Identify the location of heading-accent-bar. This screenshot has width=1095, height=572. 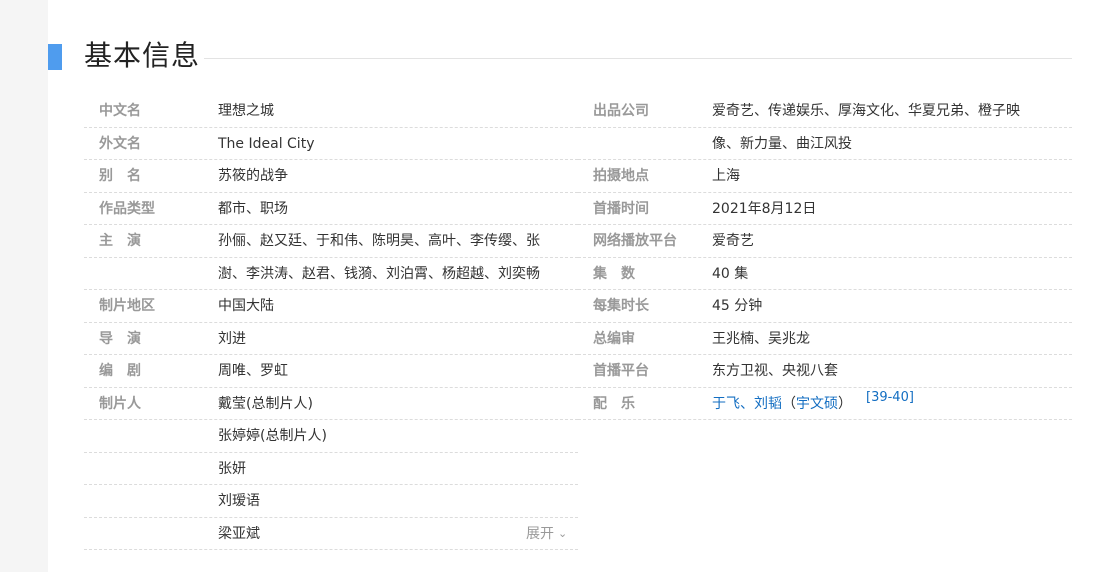
(55, 57).